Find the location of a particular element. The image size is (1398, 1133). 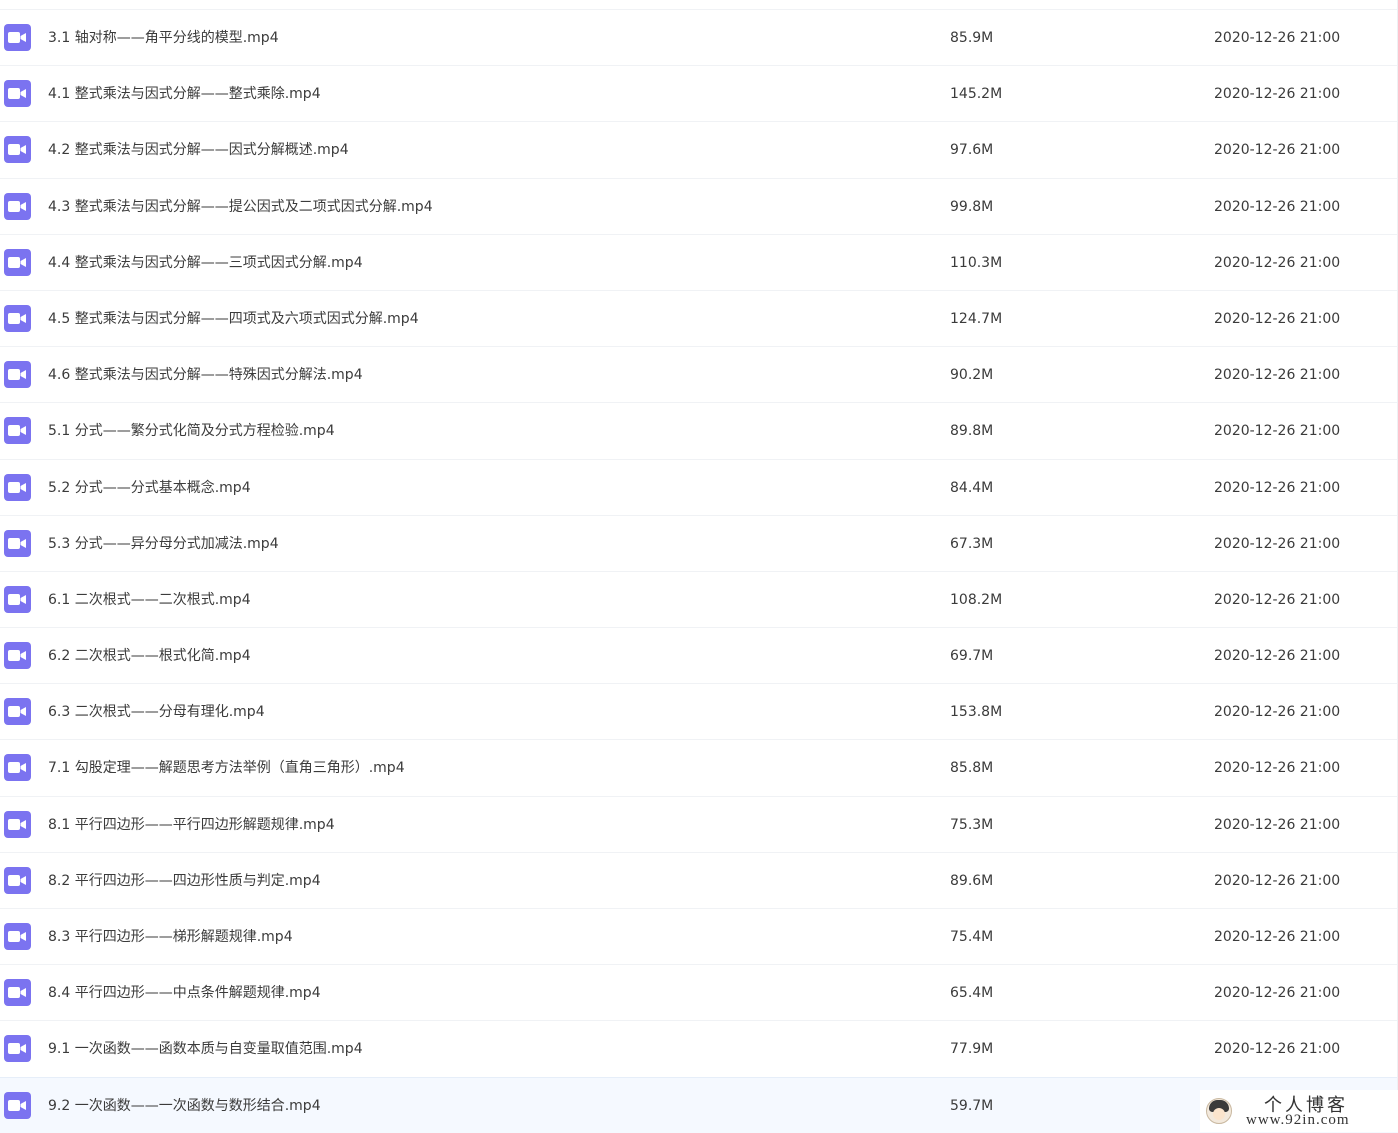

file-name: 8.2 平行四边形——四边形性质与判定.mp4 is located at coordinates (184, 881).